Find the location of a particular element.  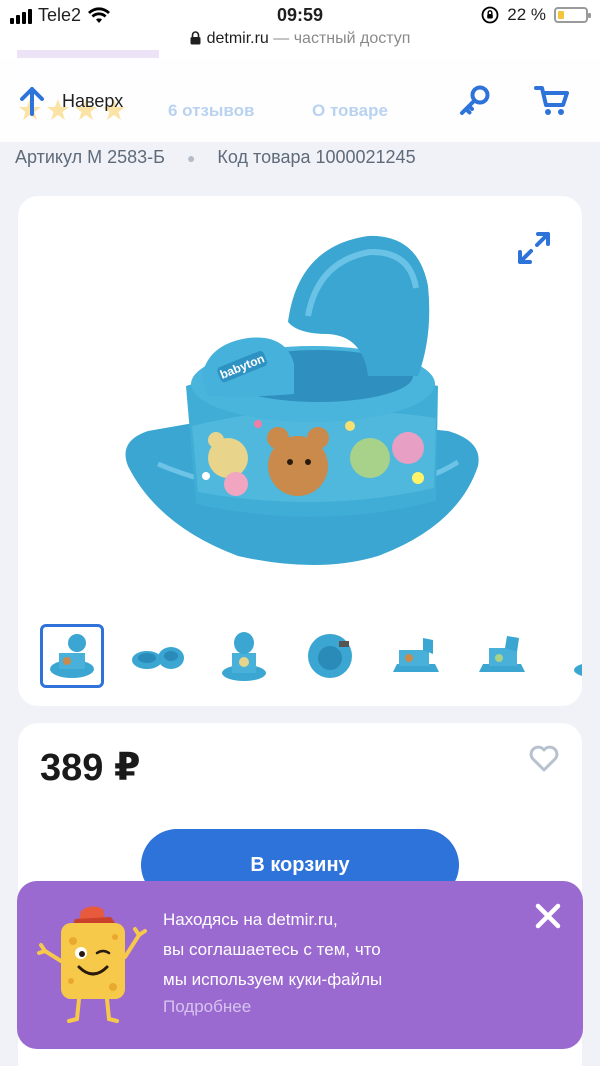

cart-icon is located at coordinates (552, 101).